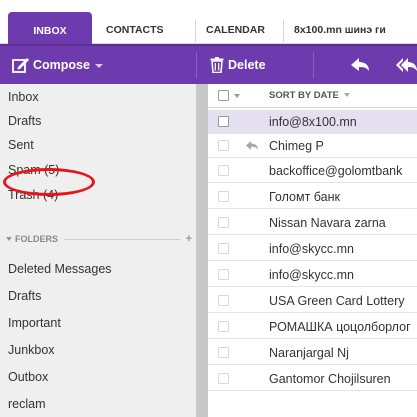 The width and height of the screenshot is (417, 417). What do you see at coordinates (50, 28) in the screenshot?
I see `tab-inbox: INBOX` at bounding box center [50, 28].